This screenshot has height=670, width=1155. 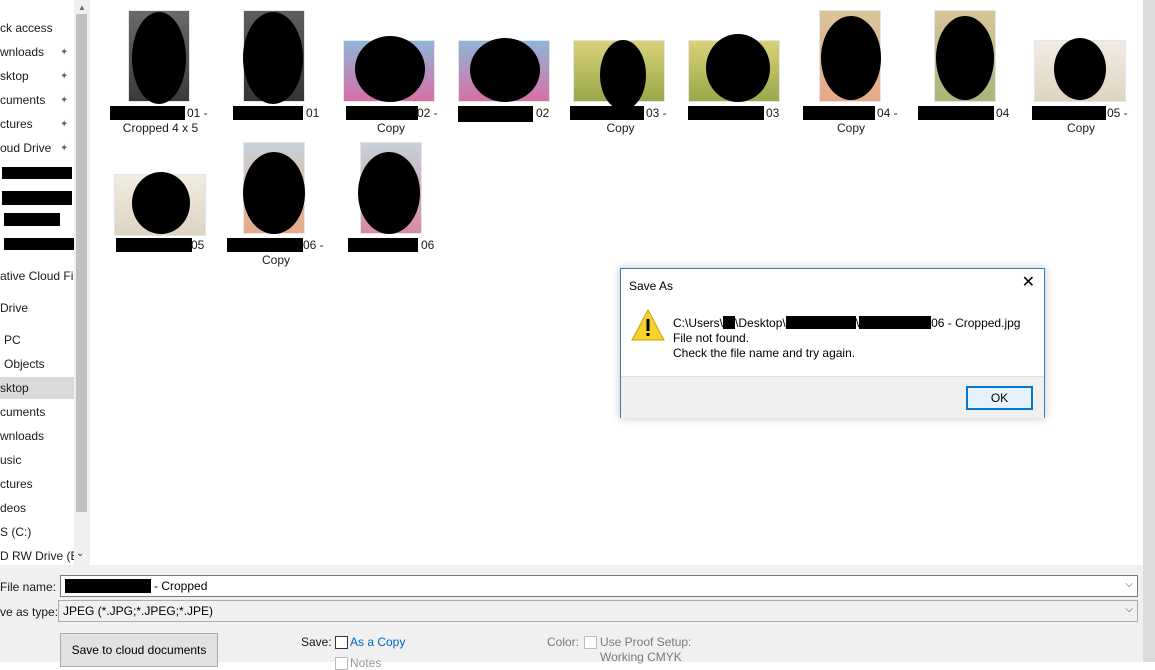 I want to click on nav-item-downloads: wnloads, so click(x=22, y=436).